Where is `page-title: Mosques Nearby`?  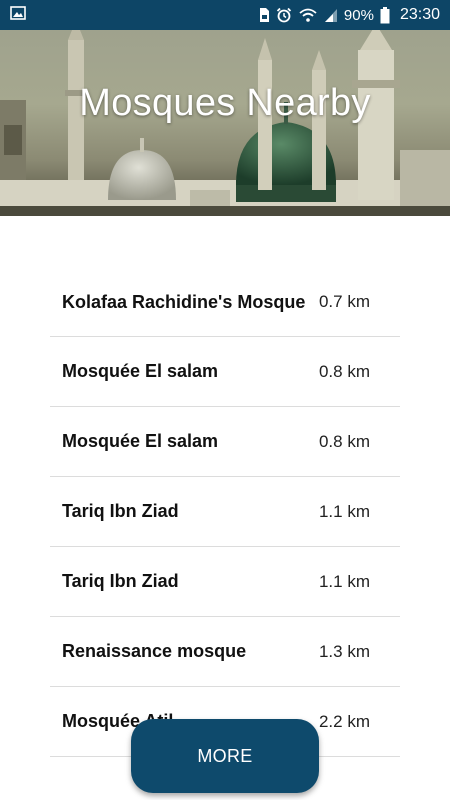 page-title: Mosques Nearby is located at coordinates (225, 103).